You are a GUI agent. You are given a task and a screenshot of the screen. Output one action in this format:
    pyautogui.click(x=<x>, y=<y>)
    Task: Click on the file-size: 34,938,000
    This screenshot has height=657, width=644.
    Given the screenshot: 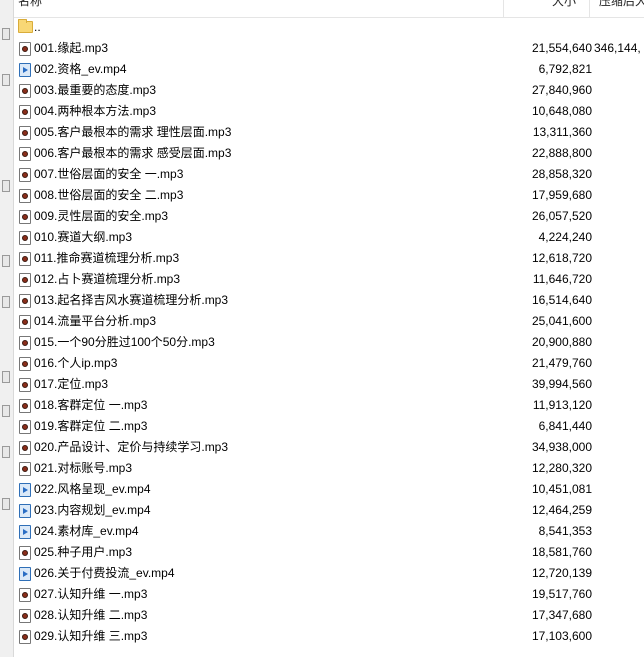 What is the action you would take?
    pyautogui.click(x=561, y=447)
    